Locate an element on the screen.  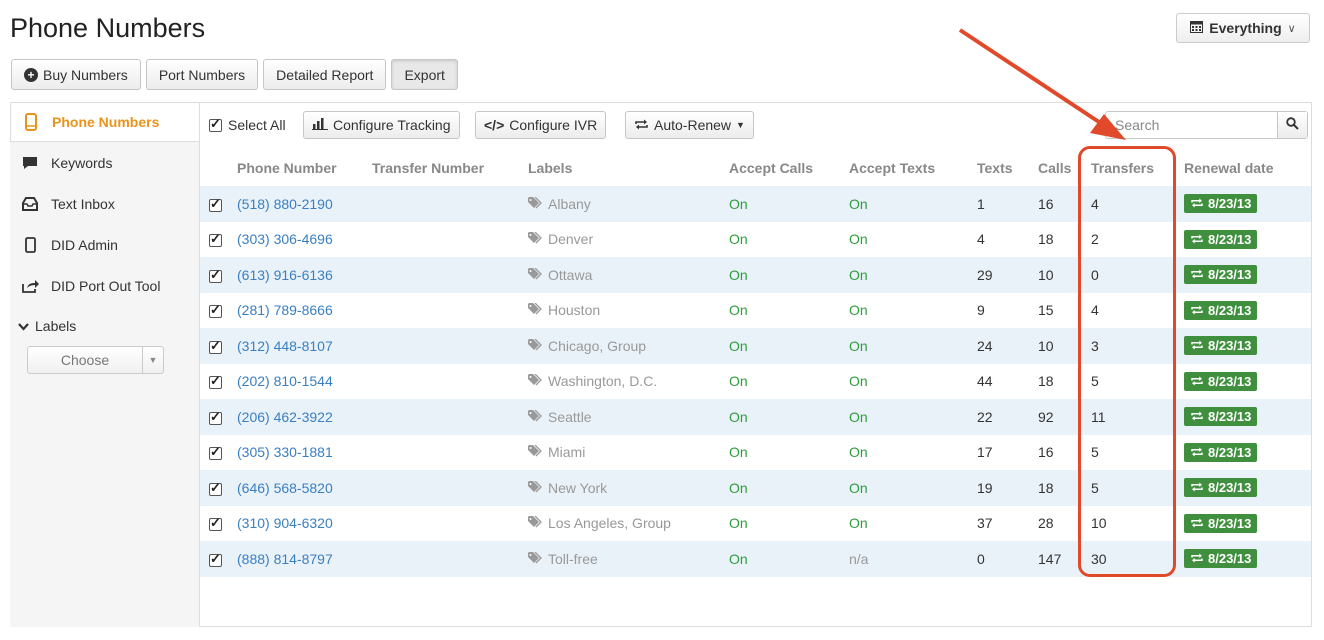
select-all-label: Select All is located at coordinates (257, 125).